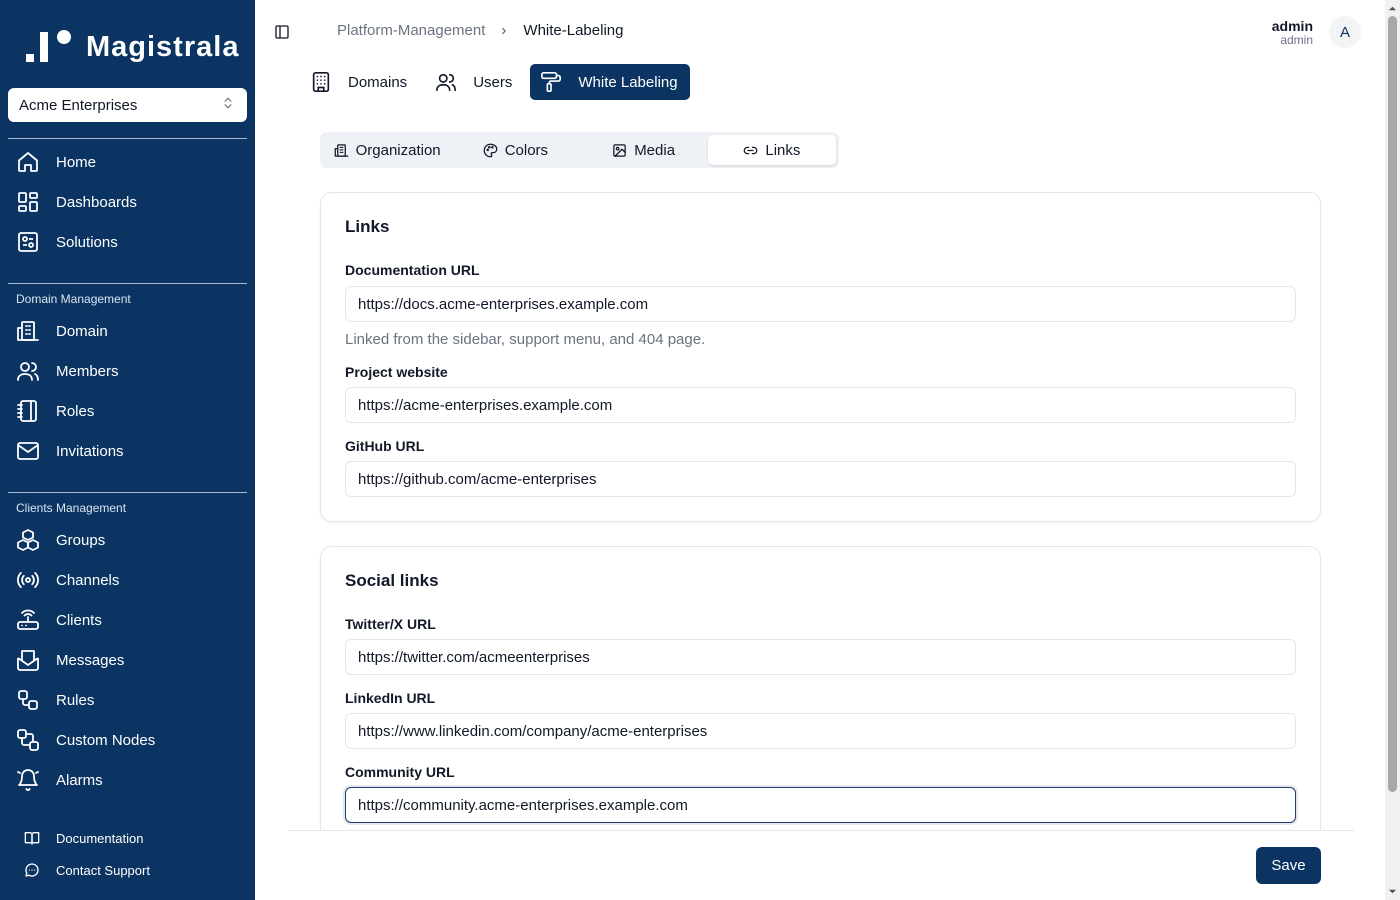 This screenshot has width=1400, height=900. I want to click on solutions-icon, so click(28, 242).